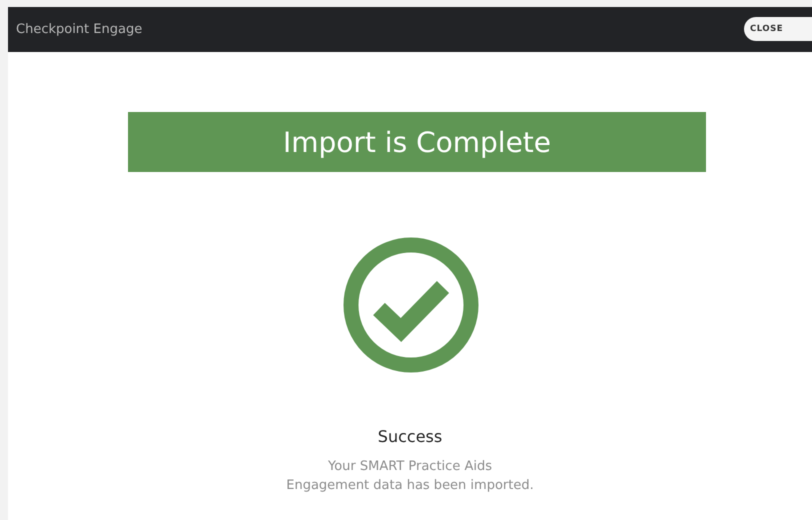 Image resolution: width=812 pixels, height=520 pixels. What do you see at coordinates (410, 436) in the screenshot?
I see `status-heading: Success` at bounding box center [410, 436].